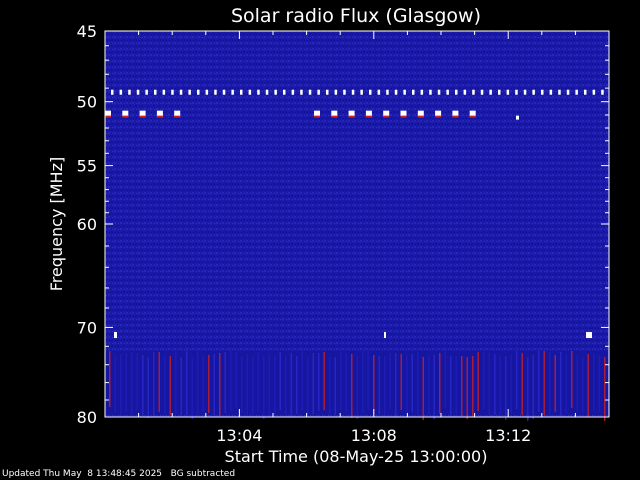 Image resolution: width=640 pixels, height=480 pixels. Describe the element at coordinates (87, 417) in the screenshot. I see `y-tick-label: 80` at that location.